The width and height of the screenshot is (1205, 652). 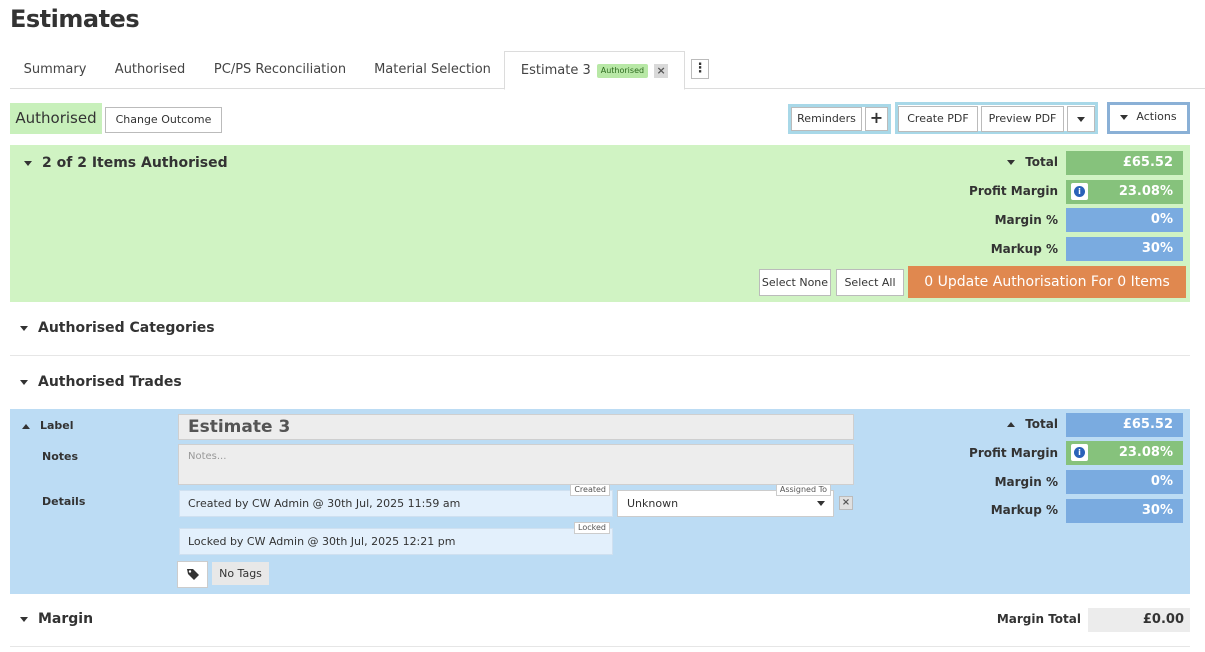 What do you see at coordinates (135, 163) in the screenshot?
I see `items-authorised-heading: 2 of 2 Items Authorised` at bounding box center [135, 163].